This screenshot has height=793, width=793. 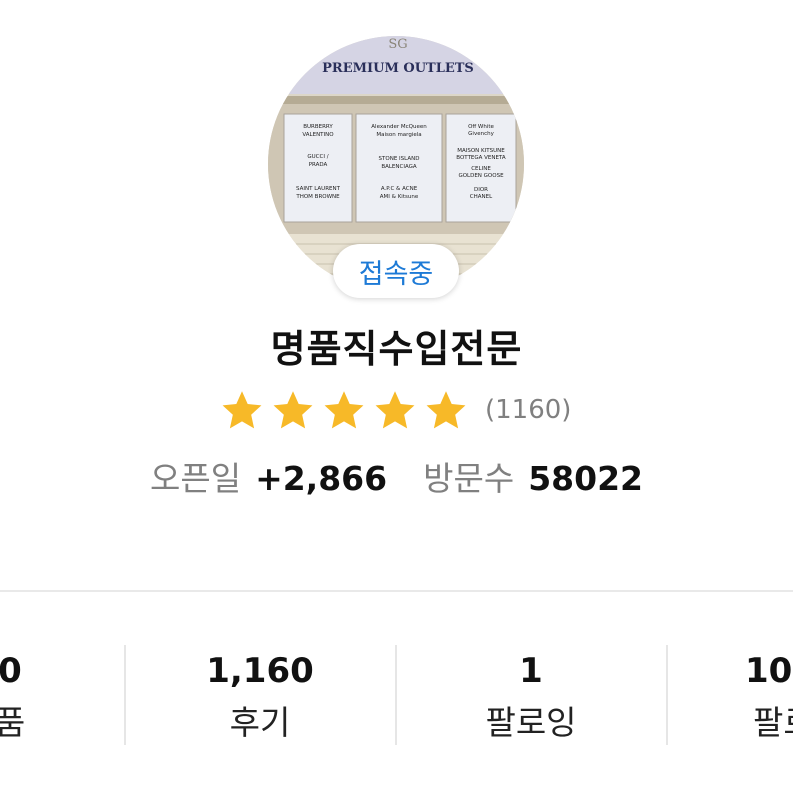 I want to click on shop-stats: 오픈일 +2,866 방문수 58022, so click(x=396, y=476).